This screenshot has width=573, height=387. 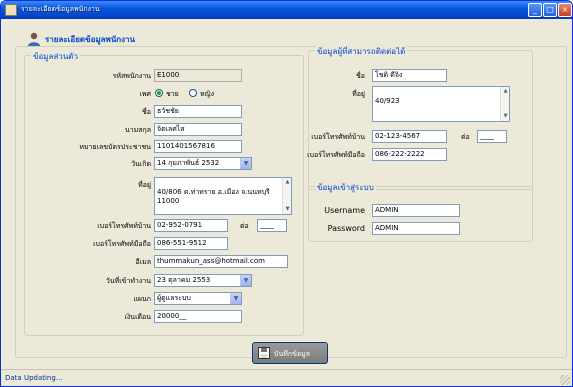 I want to click on homephone-ext-field: ____, so click(x=272, y=225).